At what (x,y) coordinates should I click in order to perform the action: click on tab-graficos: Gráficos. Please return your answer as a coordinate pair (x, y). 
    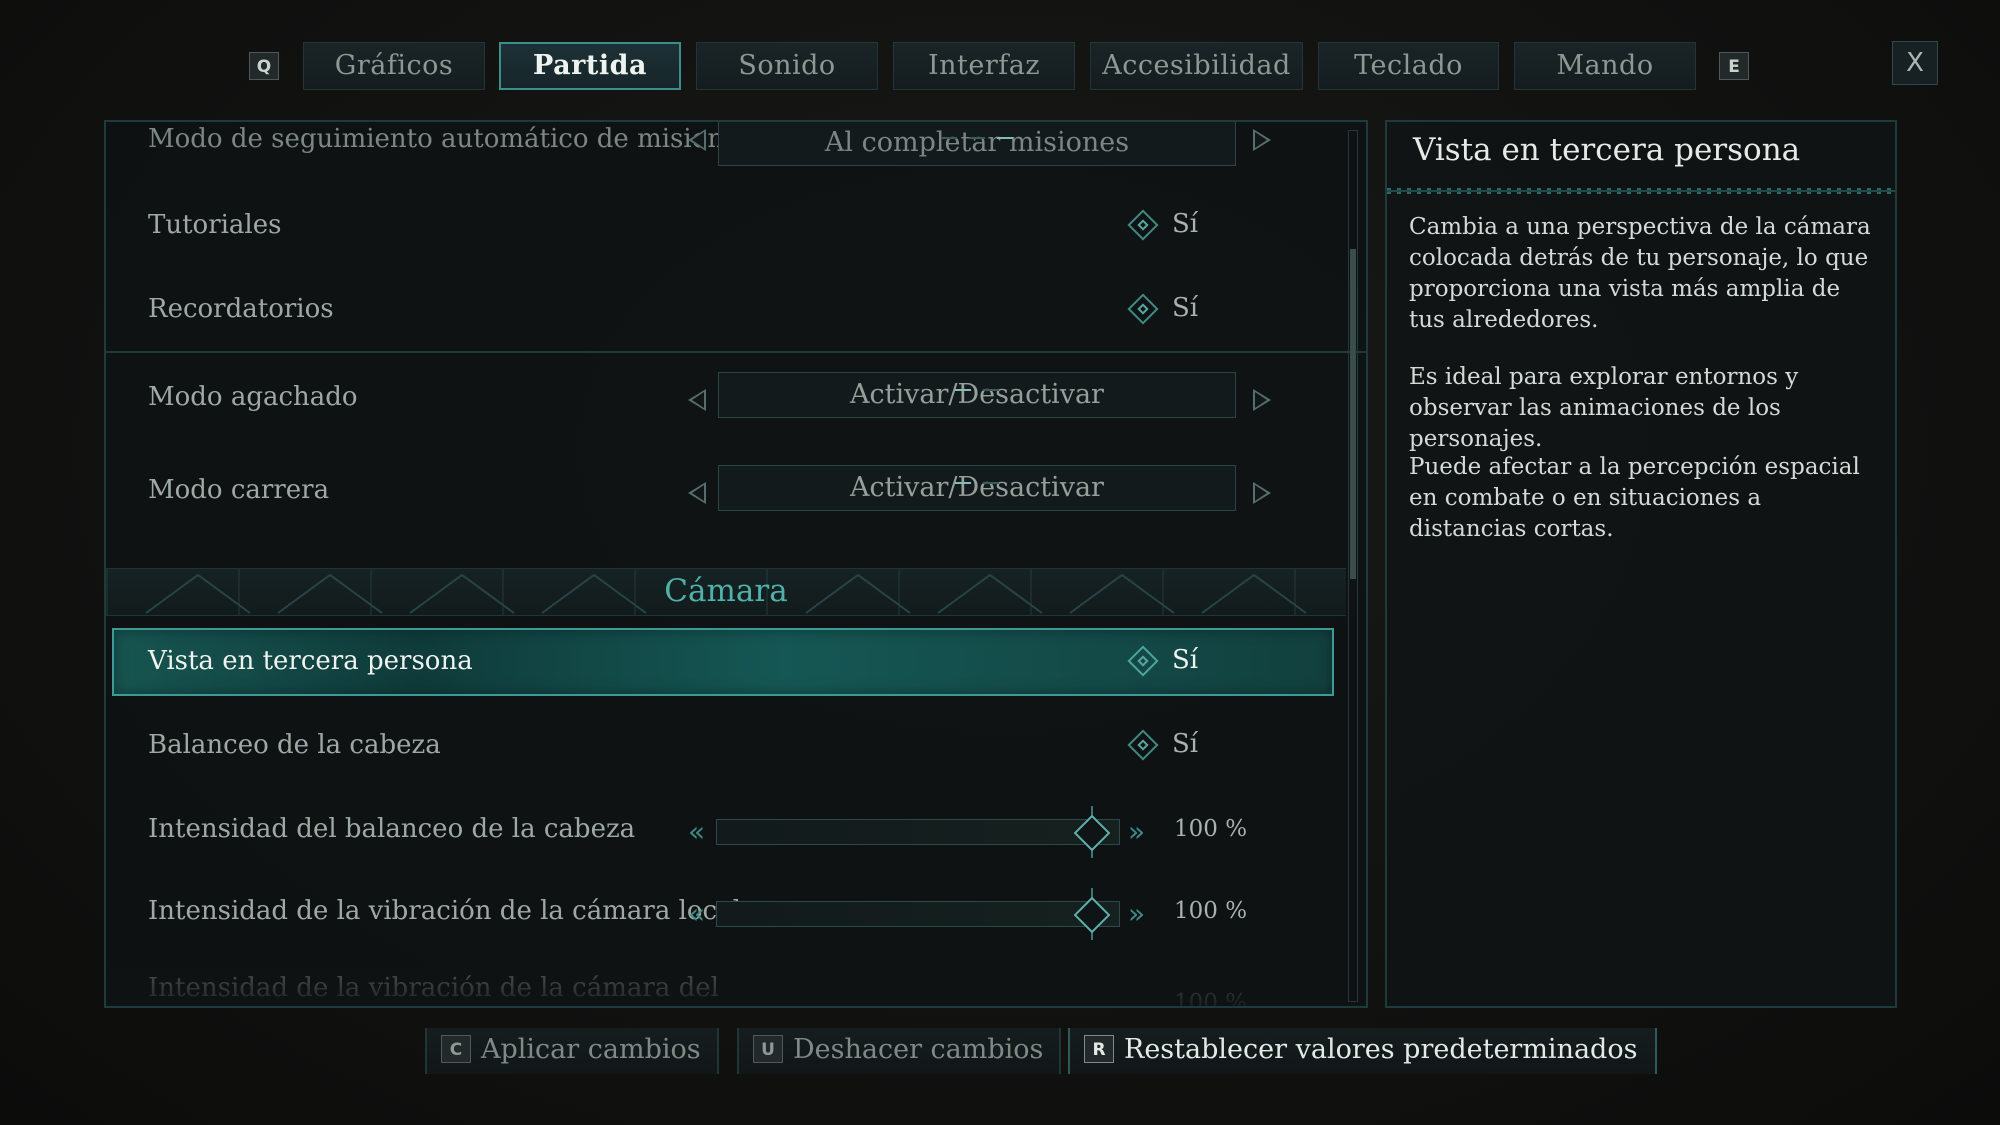
    Looking at the image, I should click on (394, 66).